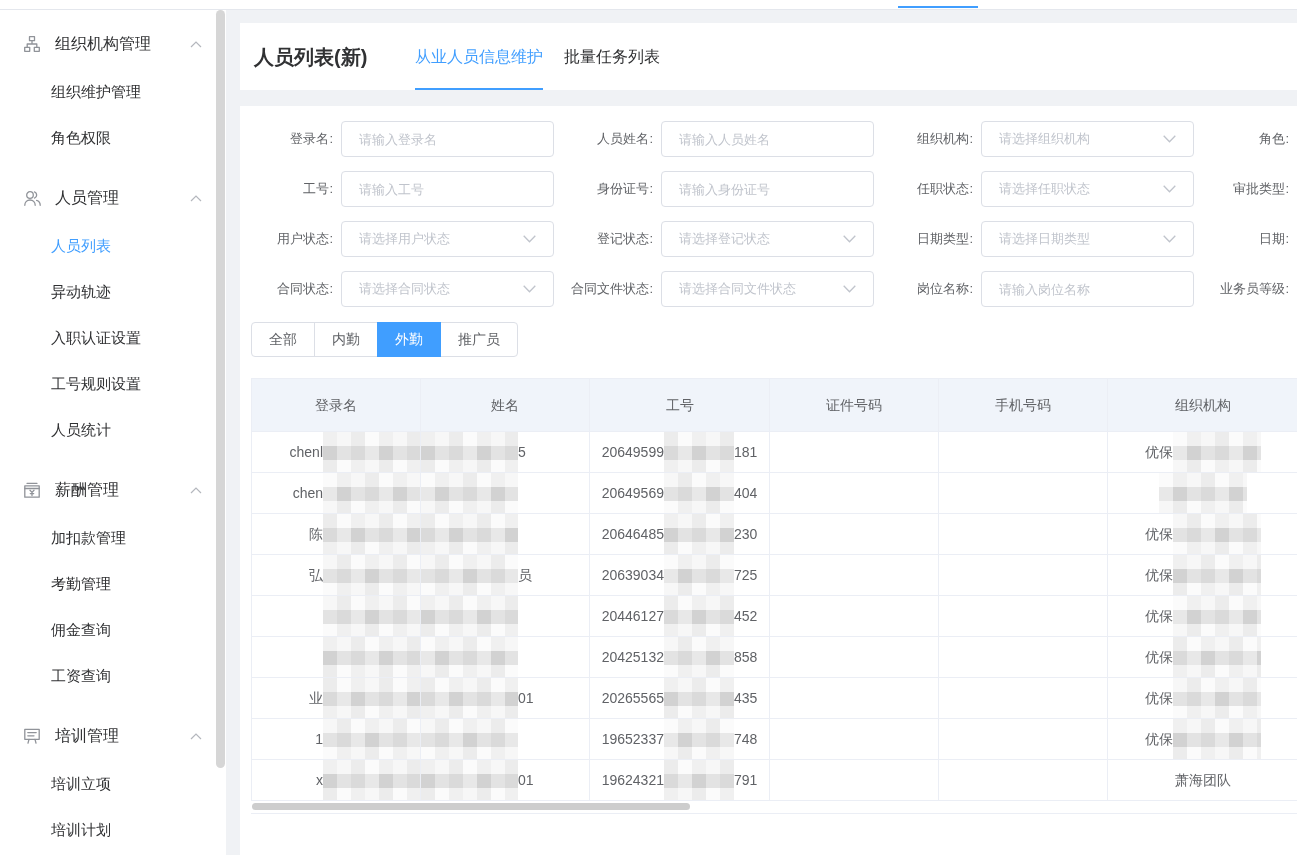 The width and height of the screenshot is (1297, 855). What do you see at coordinates (107, 338) in the screenshot?
I see `menu-item: 入职认证设置` at bounding box center [107, 338].